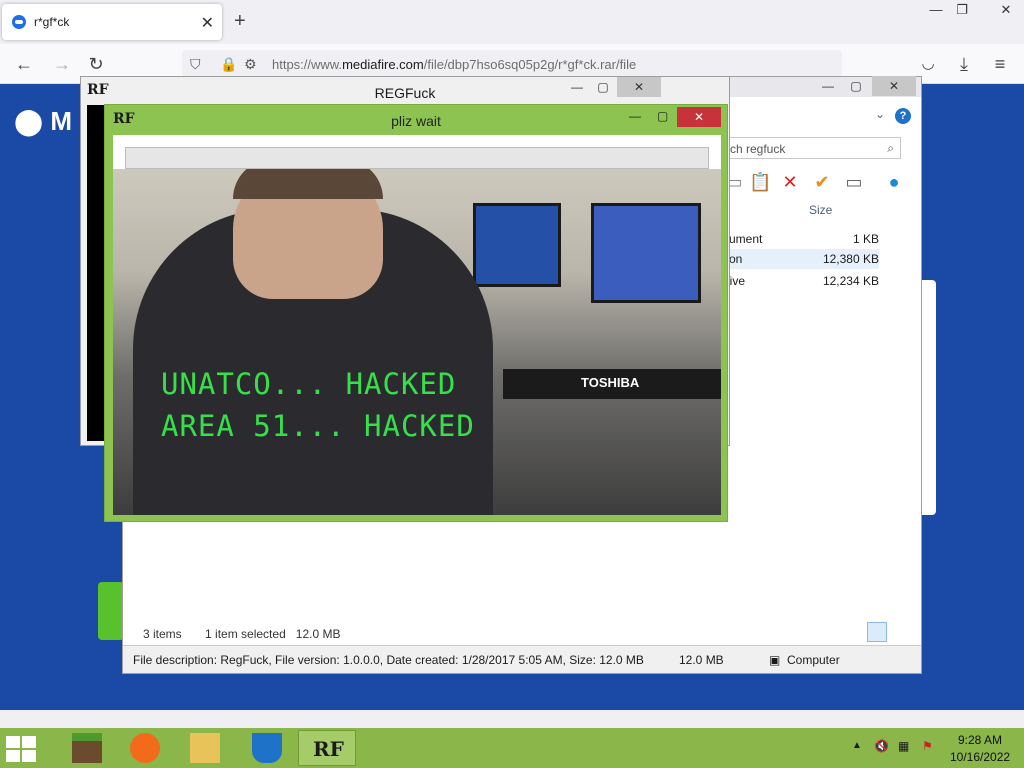  I want to click on mediafire-logo: ⬤ M, so click(43, 121).